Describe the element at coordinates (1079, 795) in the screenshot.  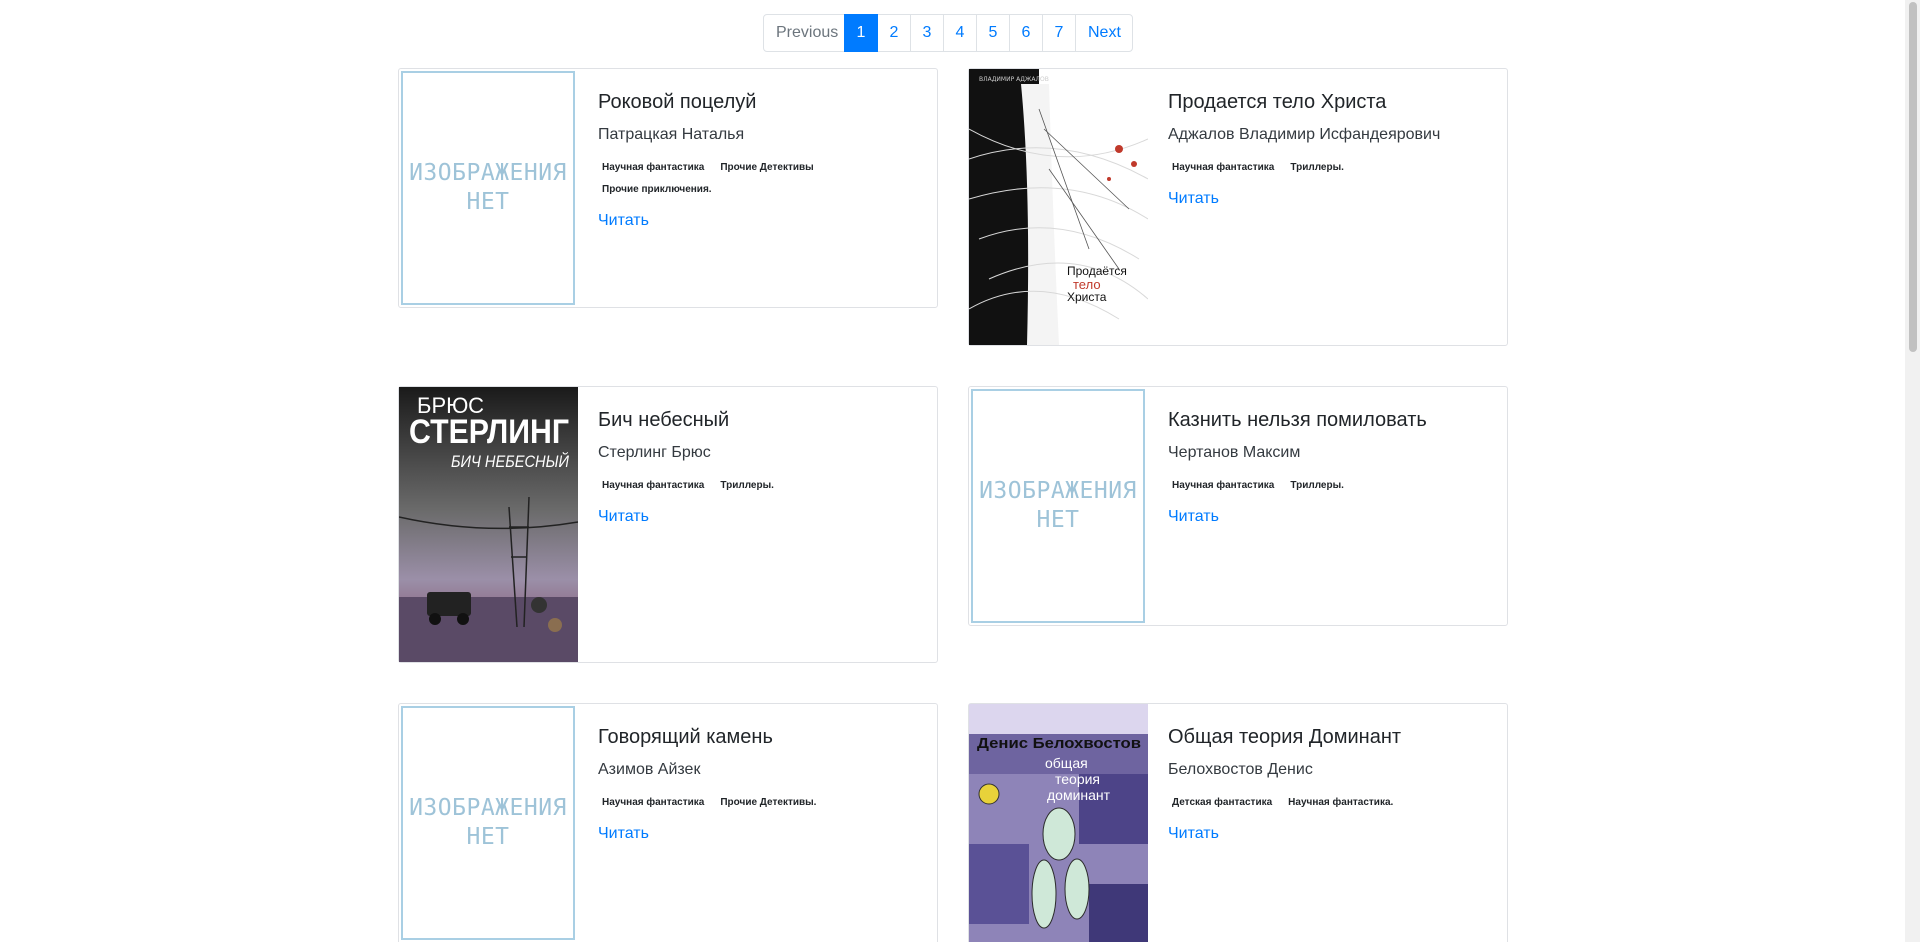
I see `cover-title-text: доминант` at that location.